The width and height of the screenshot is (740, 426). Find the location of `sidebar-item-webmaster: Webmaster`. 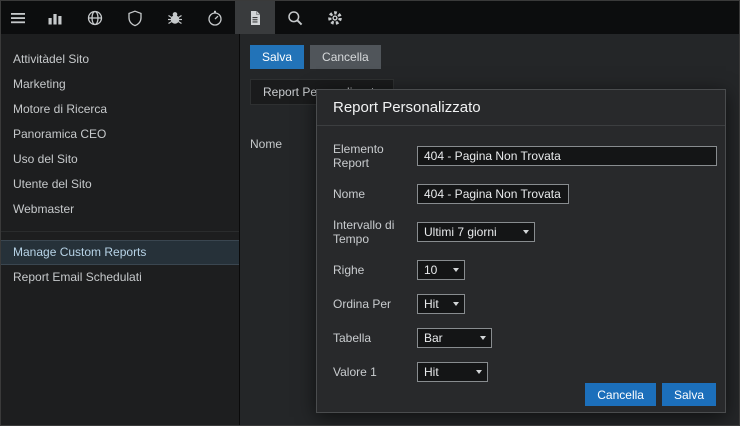

sidebar-item-webmaster: Webmaster is located at coordinates (120, 209).